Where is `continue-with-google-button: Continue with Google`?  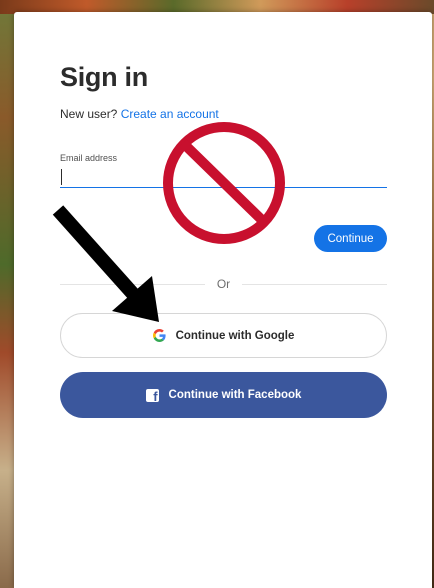 continue-with-google-button: Continue with Google is located at coordinates (223, 335).